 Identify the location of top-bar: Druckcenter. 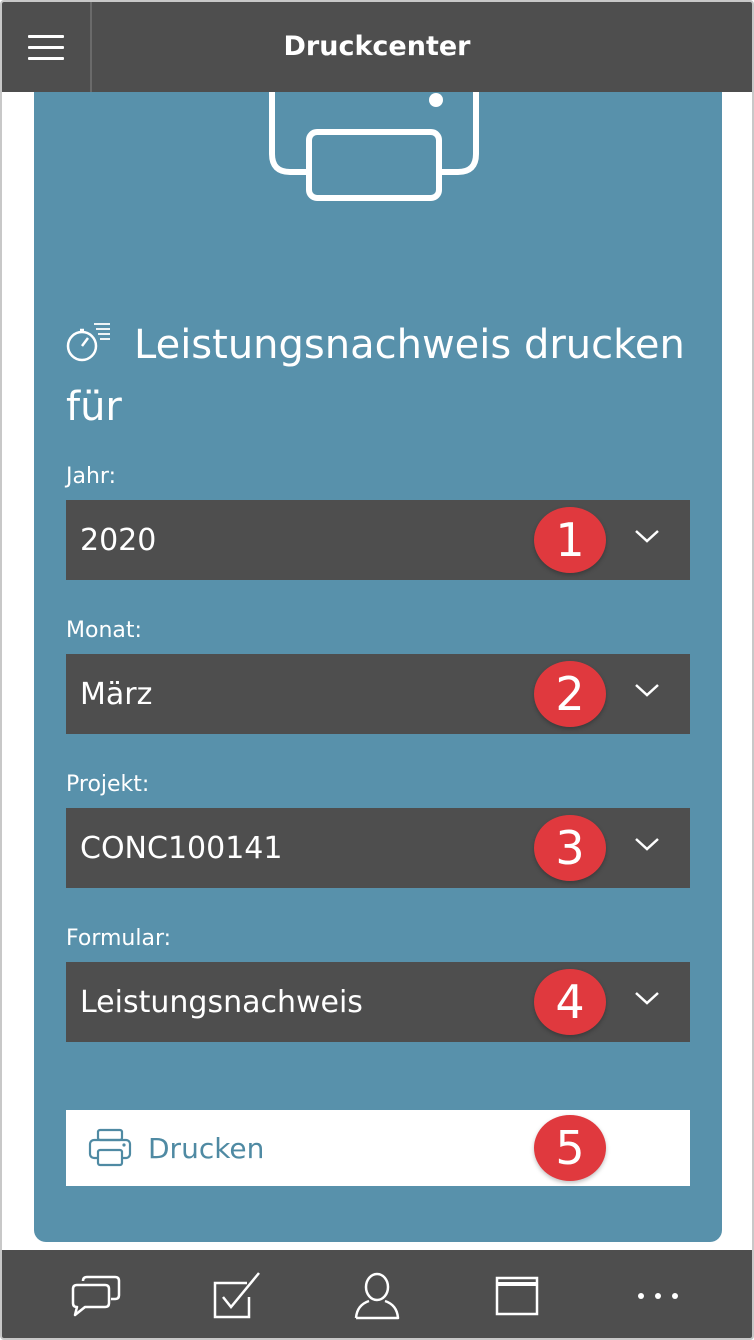
(377, 47).